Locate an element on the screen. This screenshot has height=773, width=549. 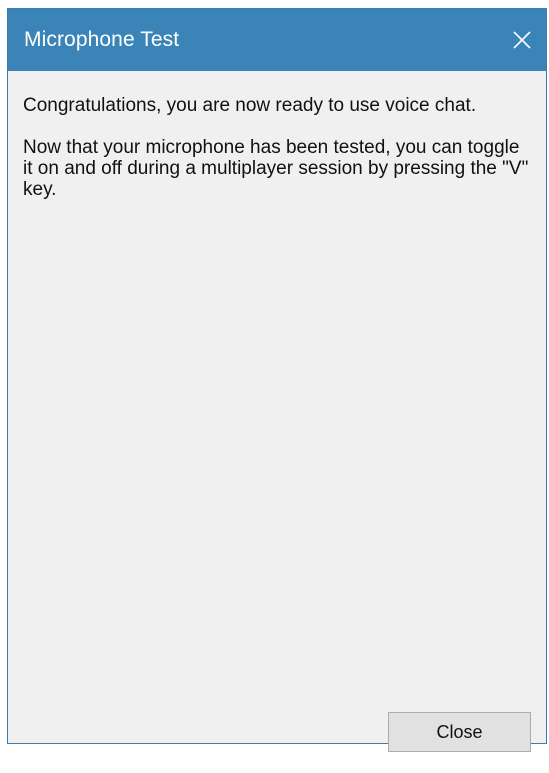
close-button: Close is located at coordinates (459, 732).